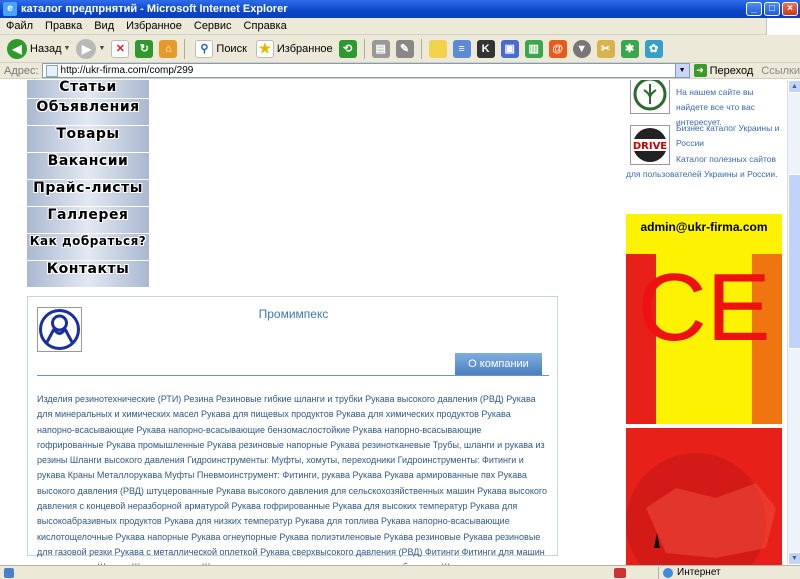  I want to click on nav-item-goods: Товары, so click(88, 139).